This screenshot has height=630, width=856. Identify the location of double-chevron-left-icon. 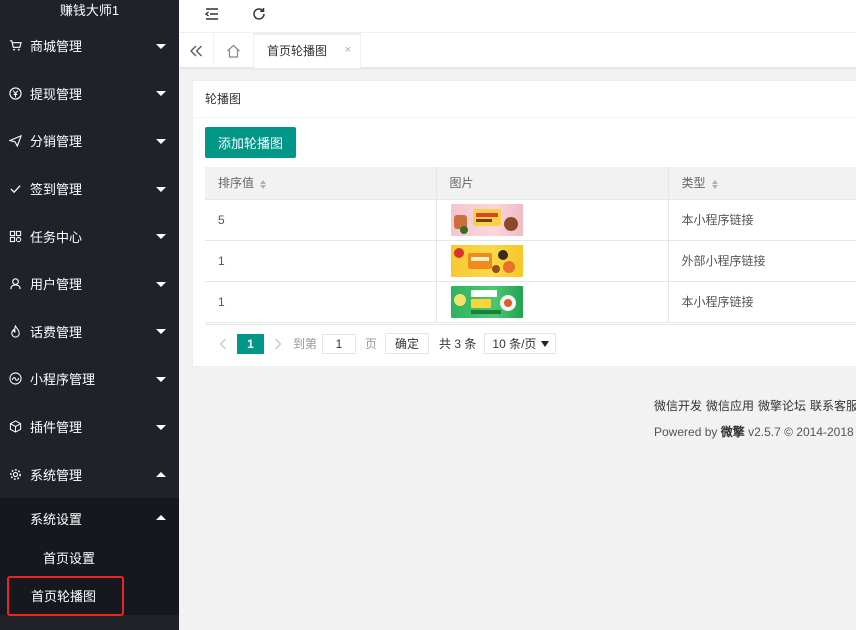
(195, 50).